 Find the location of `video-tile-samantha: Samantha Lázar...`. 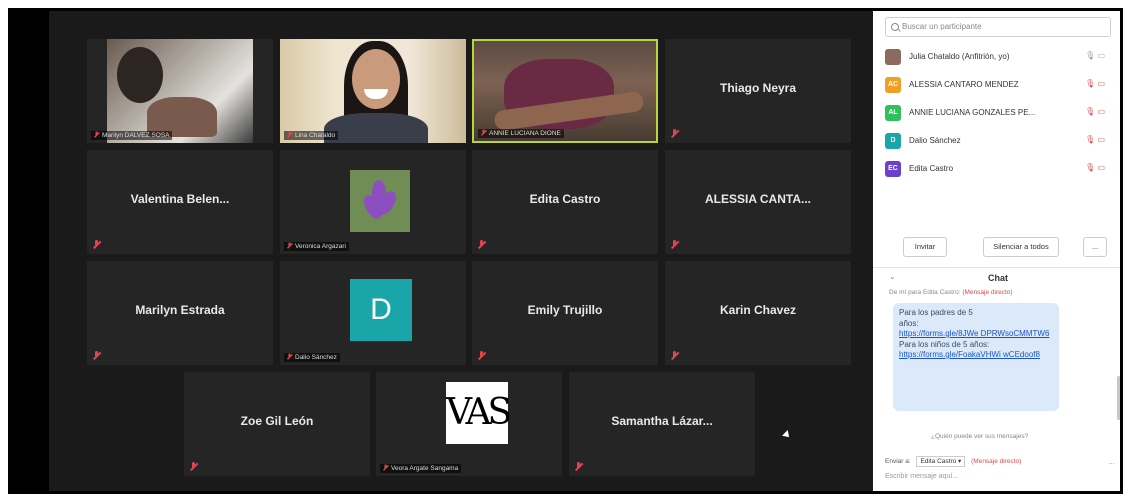

video-tile-samantha: Samantha Lázar... is located at coordinates (662, 424).